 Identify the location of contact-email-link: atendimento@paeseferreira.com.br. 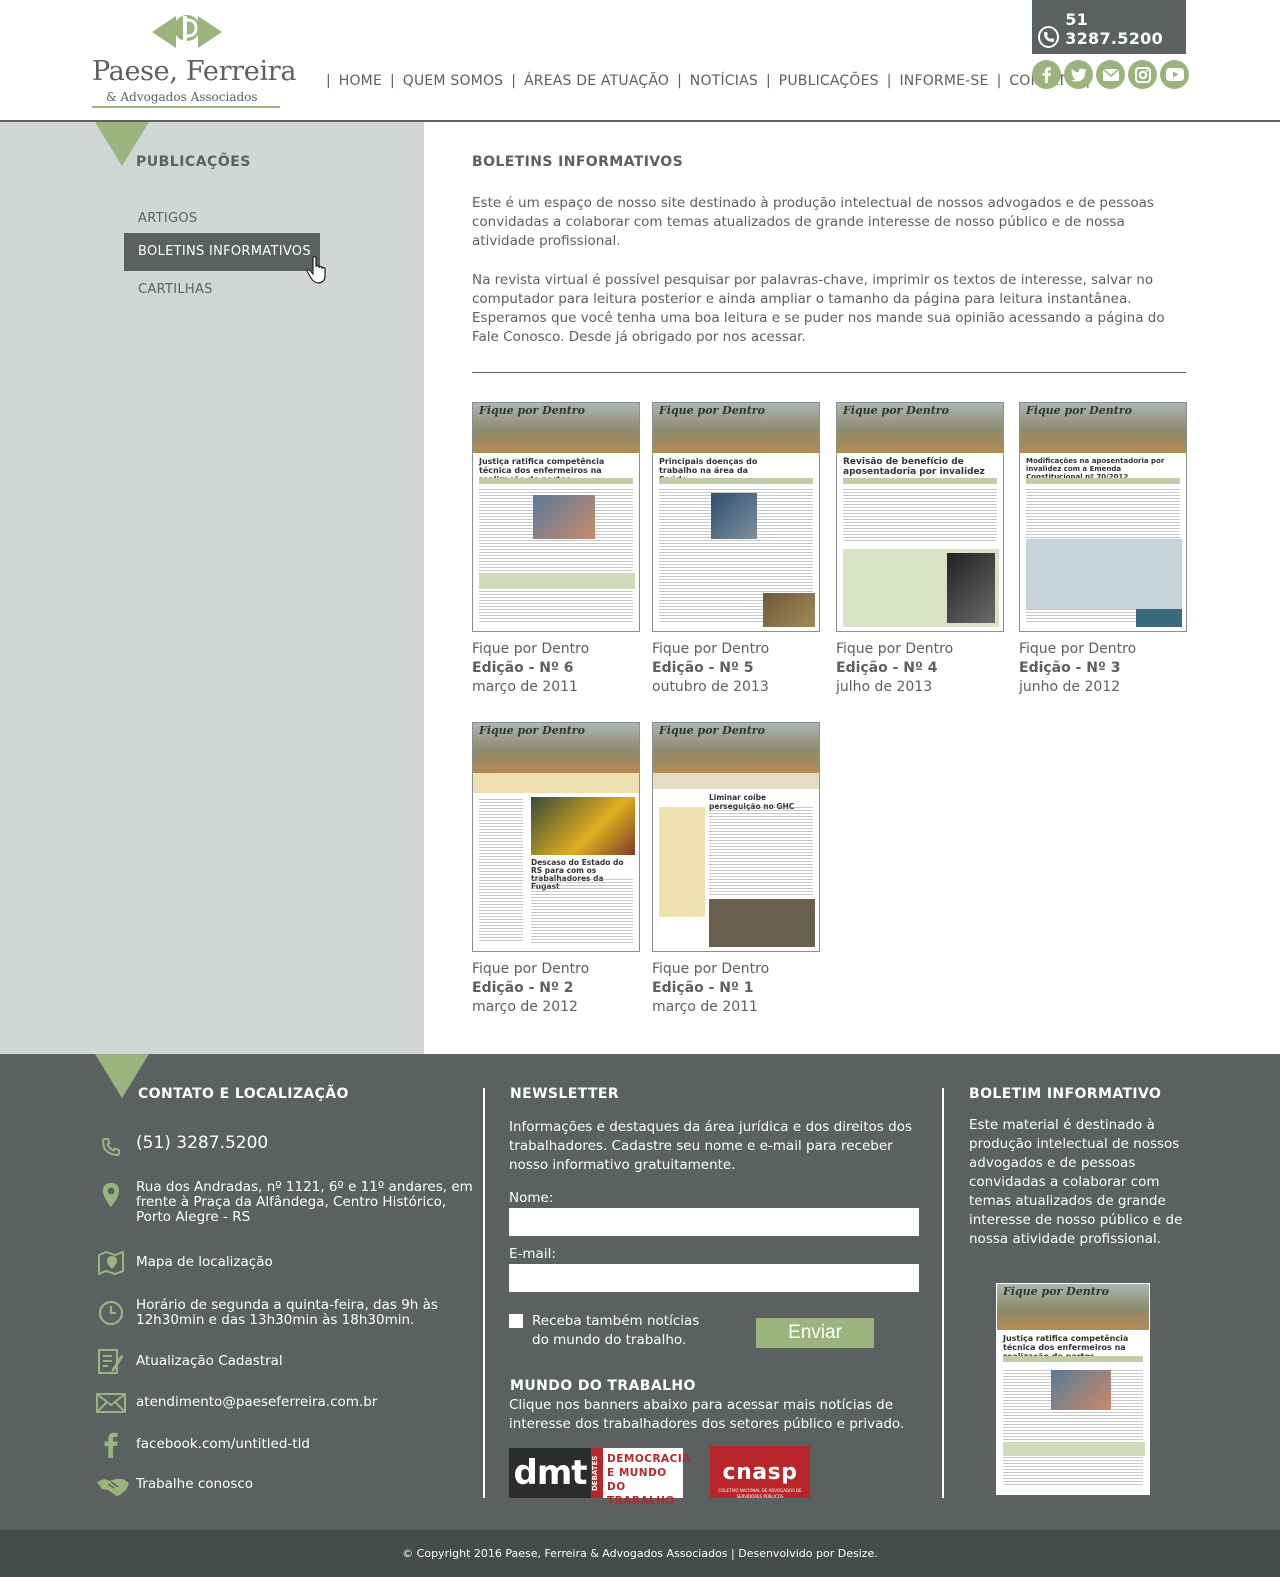
(286, 1403).